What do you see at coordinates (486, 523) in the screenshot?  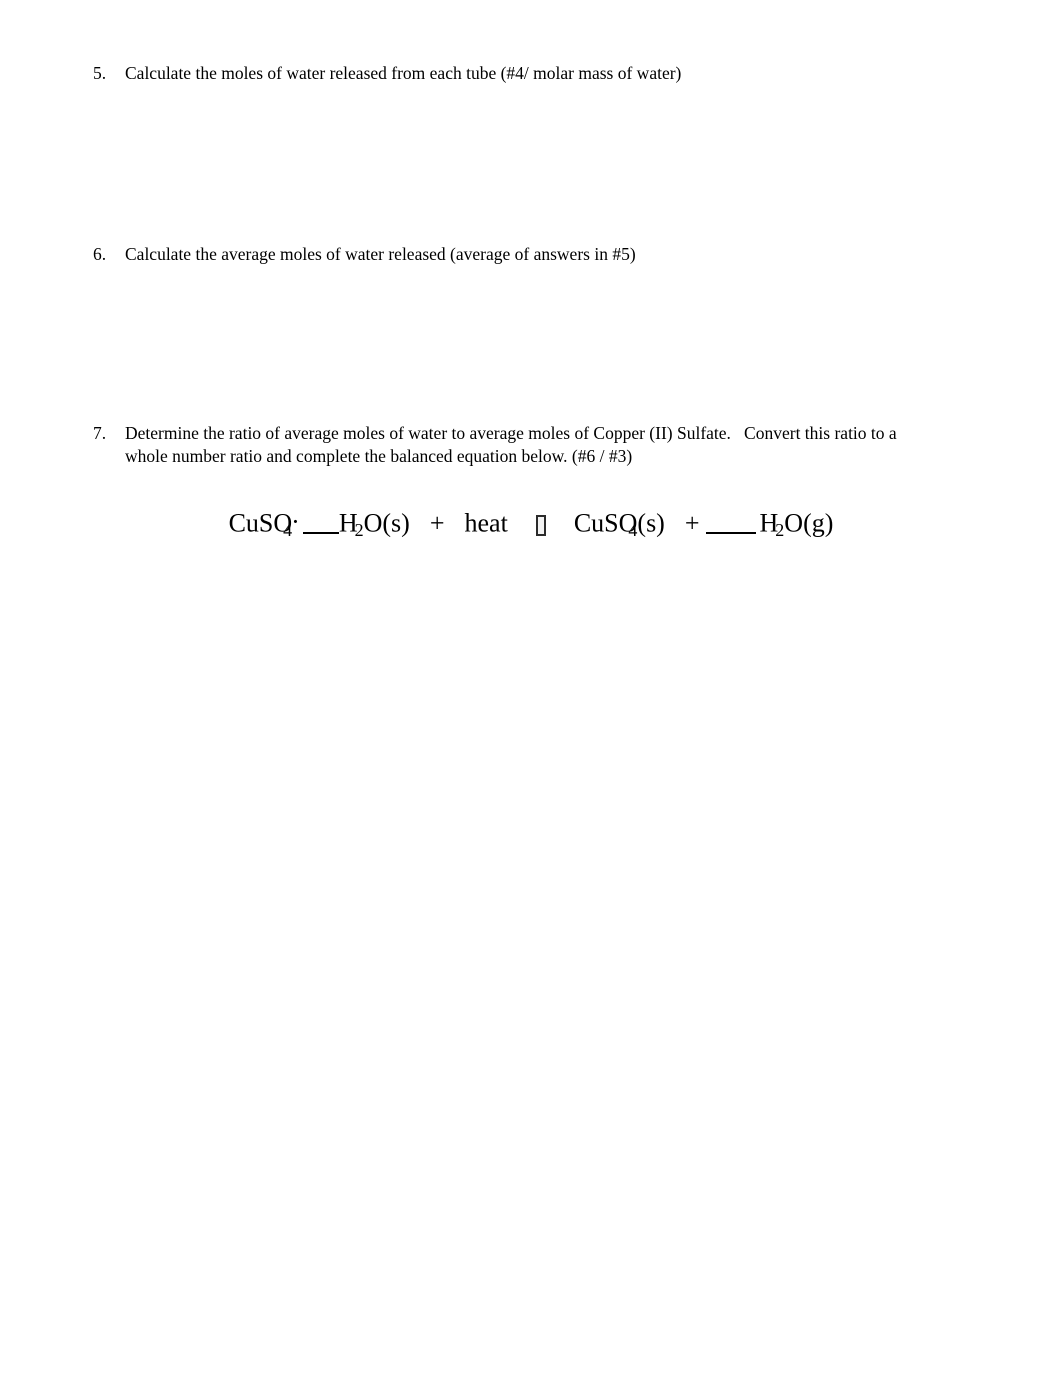 I see `heat-label: heat` at bounding box center [486, 523].